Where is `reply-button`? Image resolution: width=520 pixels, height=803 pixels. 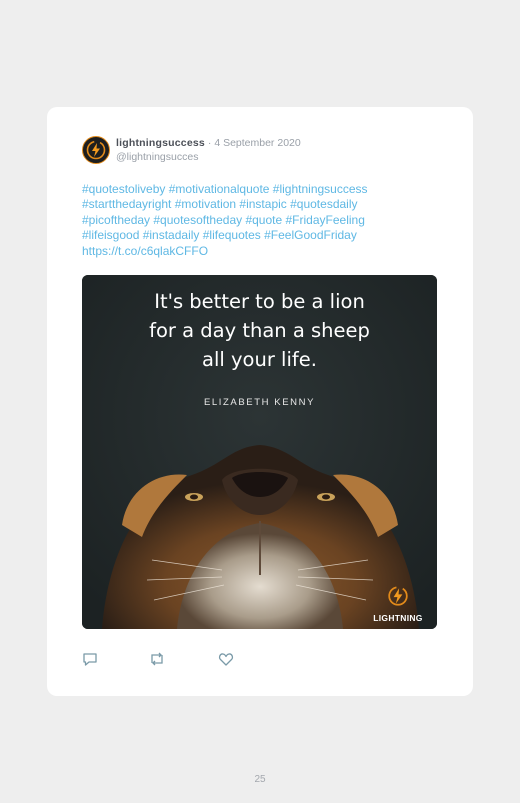 reply-button is located at coordinates (90, 659).